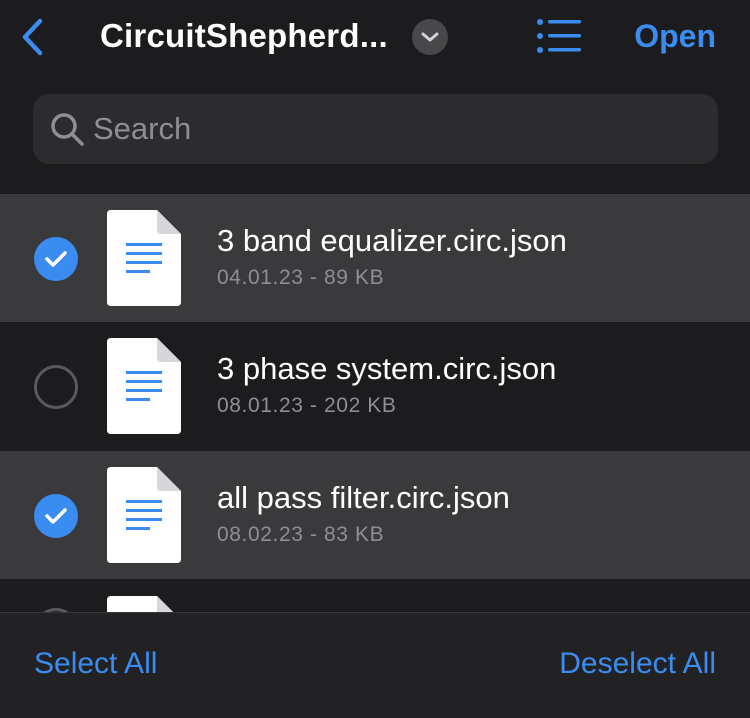  I want to click on navigation-bar: CircuitShepherd... Open, so click(375, 40).